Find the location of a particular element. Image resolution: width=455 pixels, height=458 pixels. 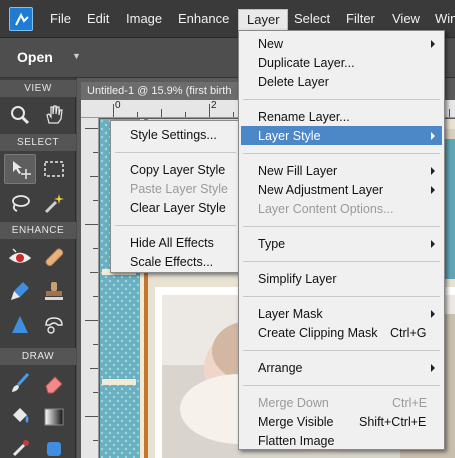

menu-item-arrange: Arrange is located at coordinates (280, 368).